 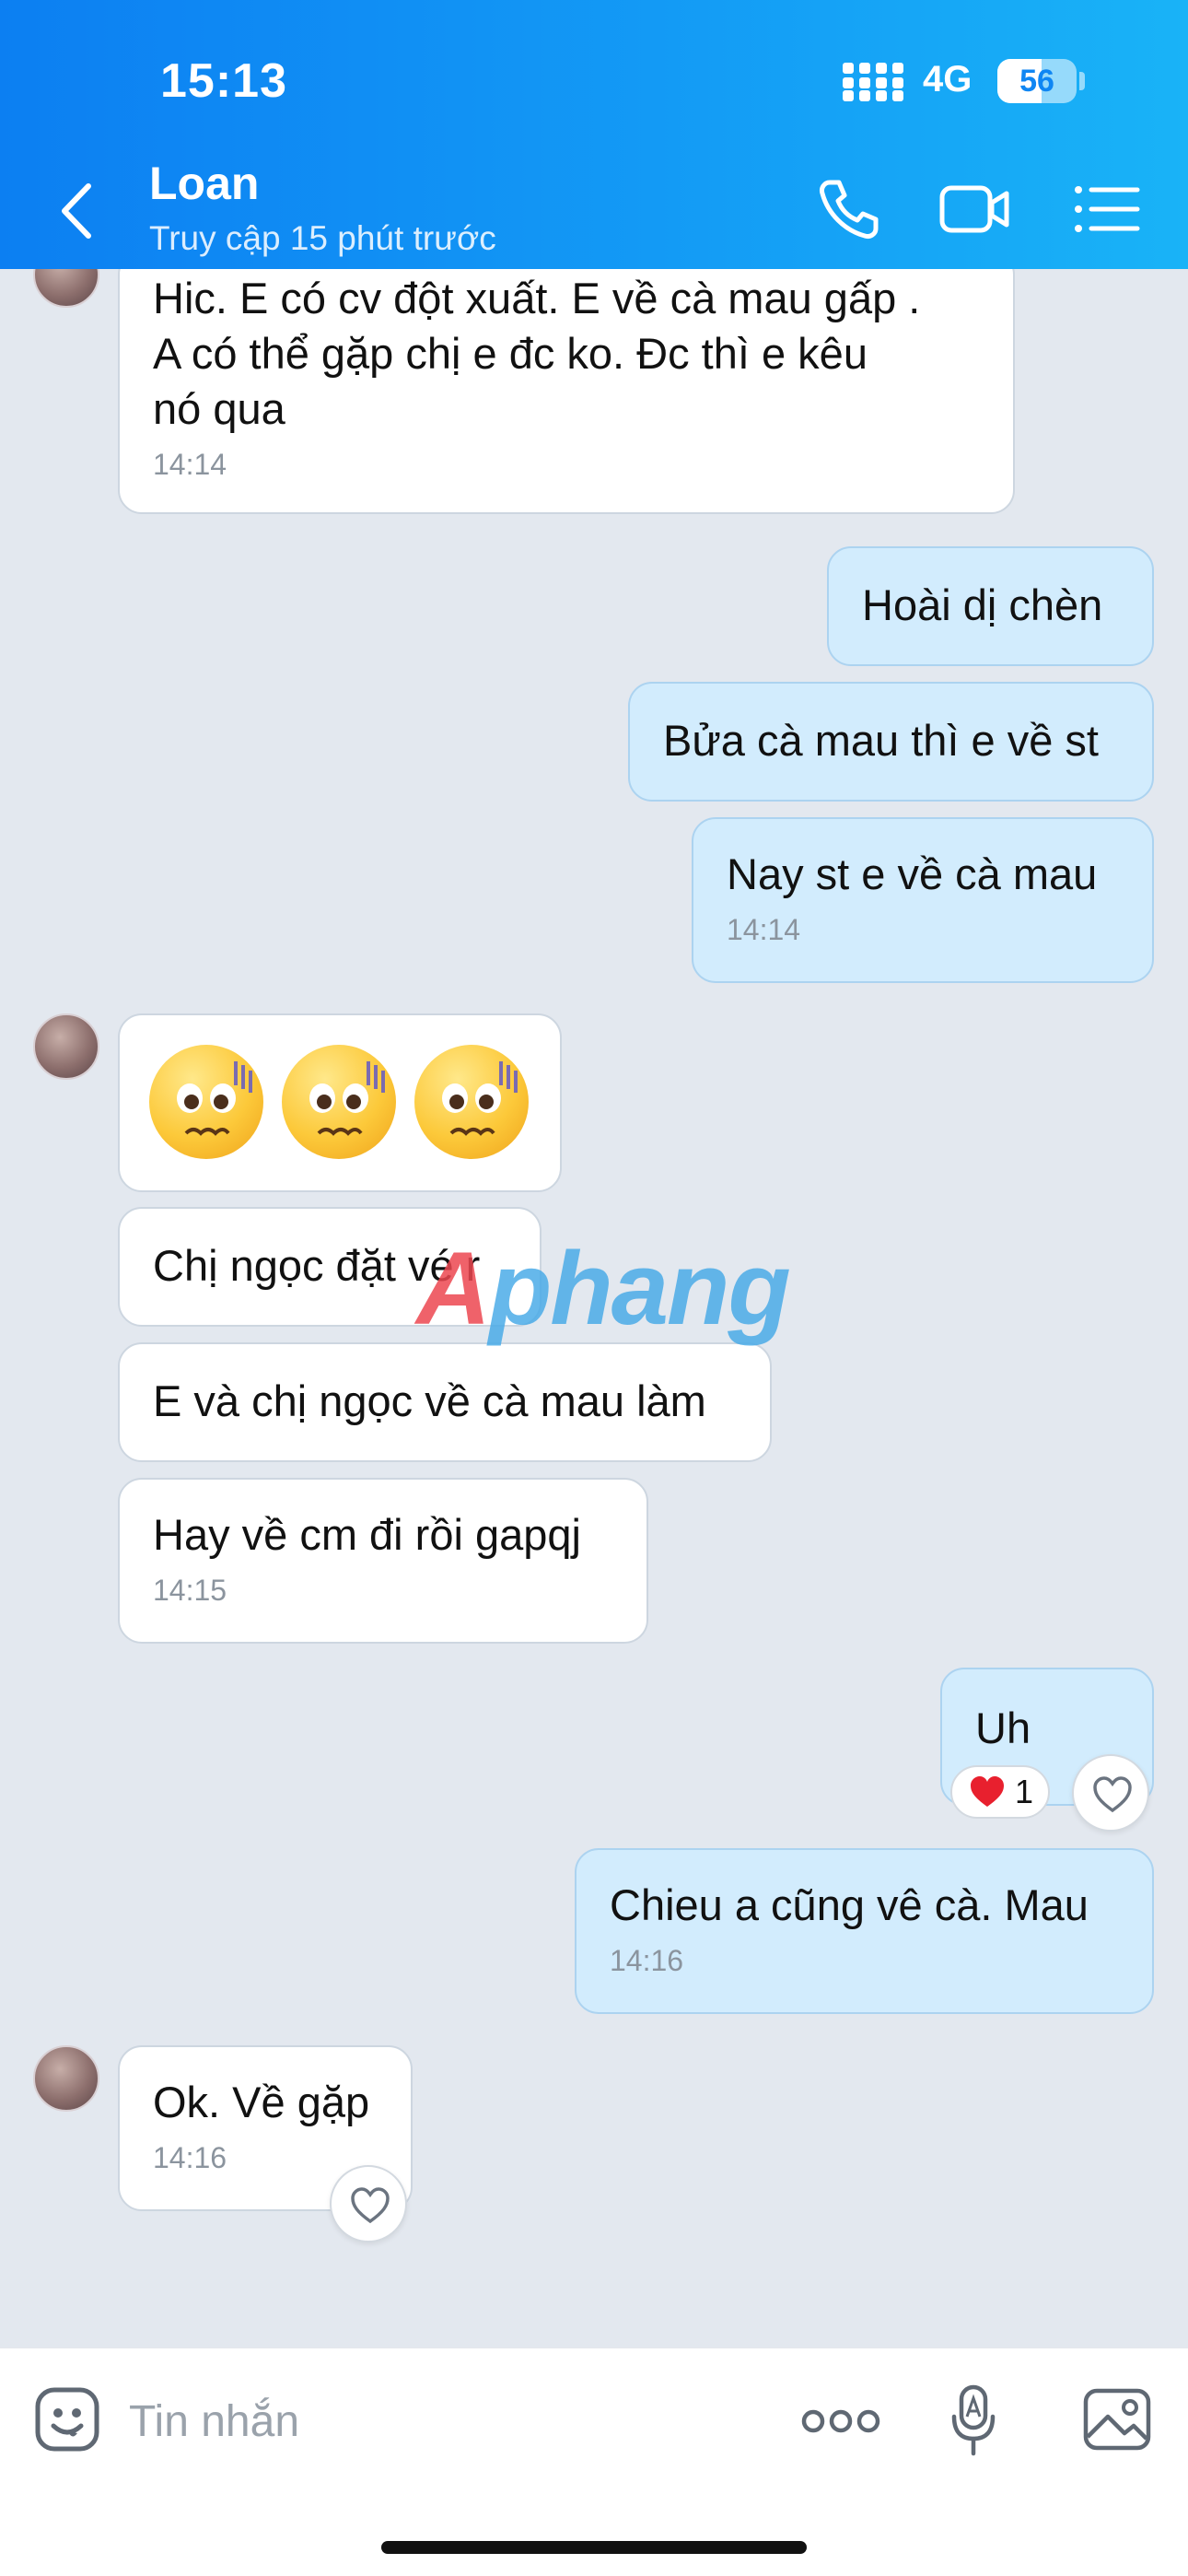 What do you see at coordinates (982, 604) in the screenshot?
I see `message-text: Hoài dị chèn` at bounding box center [982, 604].